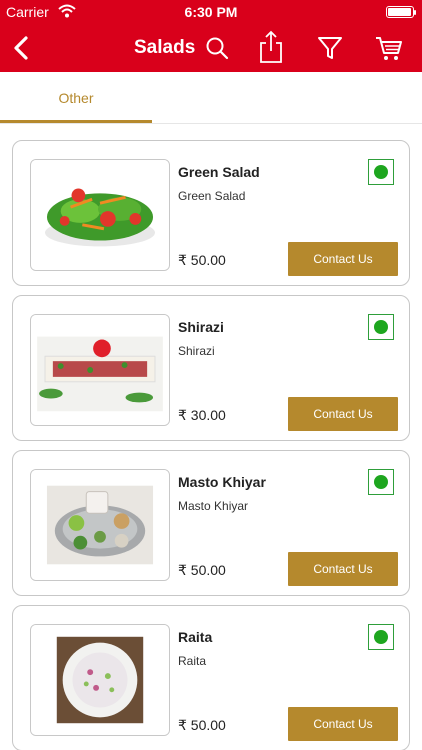 The width and height of the screenshot is (422, 750). Describe the element at coordinates (165, 47) in the screenshot. I see `page-title: Salads` at that location.